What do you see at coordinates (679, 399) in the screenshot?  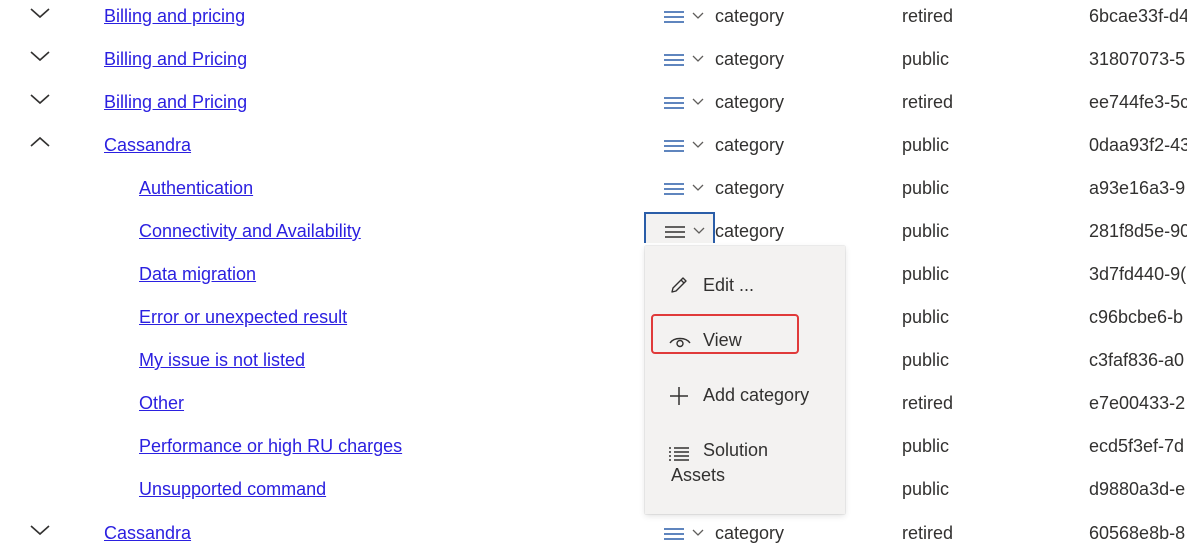 I see `plus-icon` at bounding box center [679, 399].